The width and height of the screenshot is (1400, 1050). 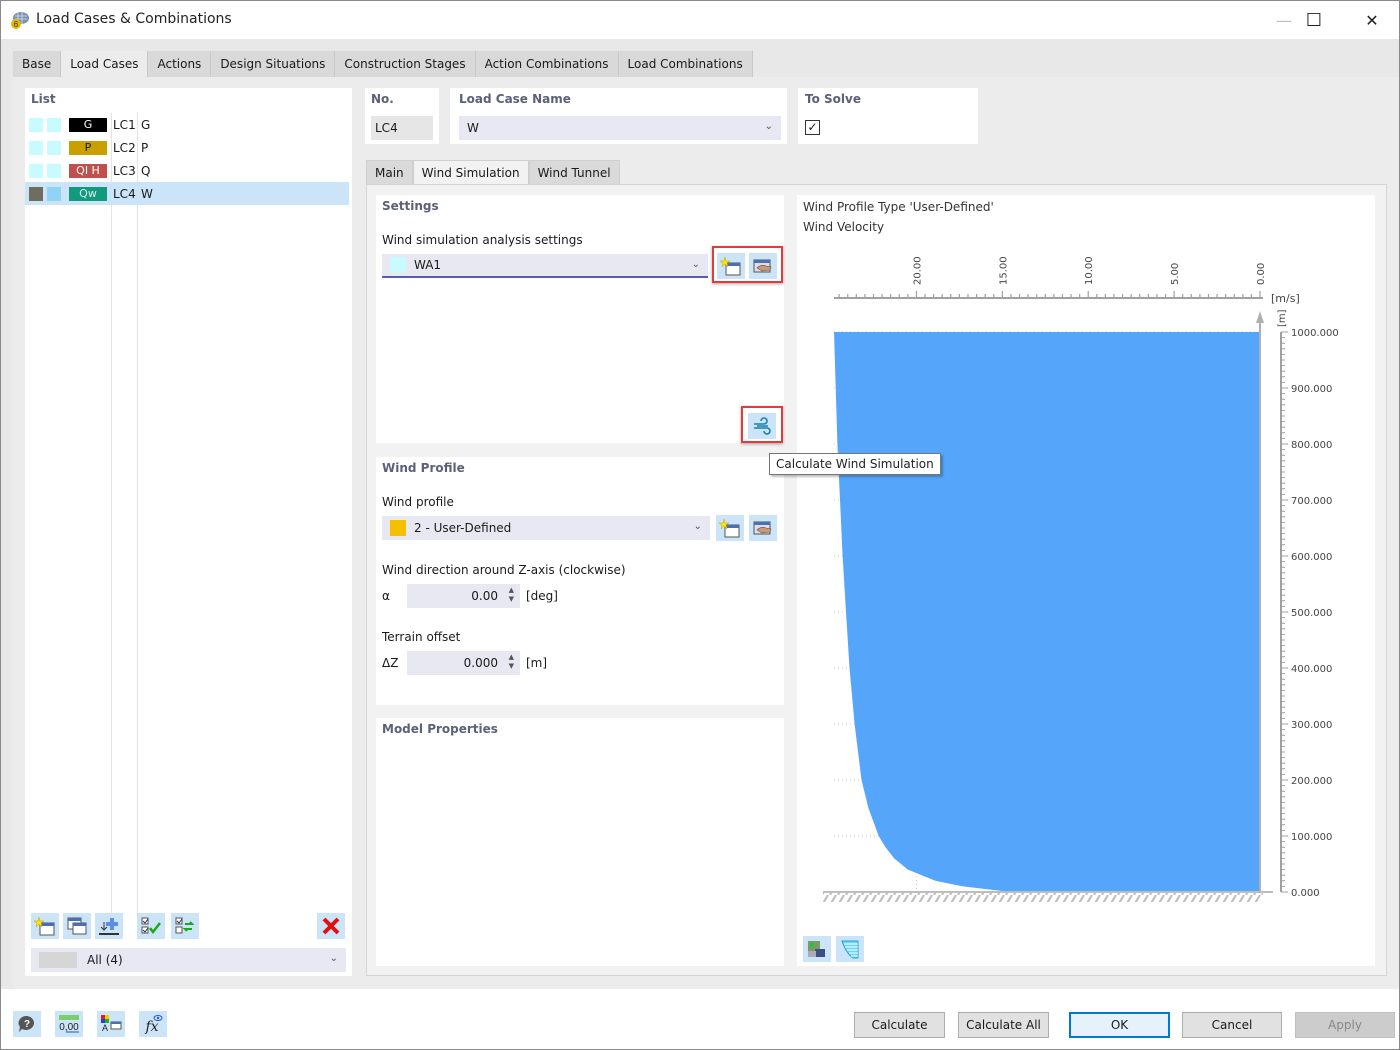 What do you see at coordinates (1067, 280) in the screenshot?
I see `x-axis: 20.00 15.00 10.00 5.00 0.00 [m/s]` at bounding box center [1067, 280].